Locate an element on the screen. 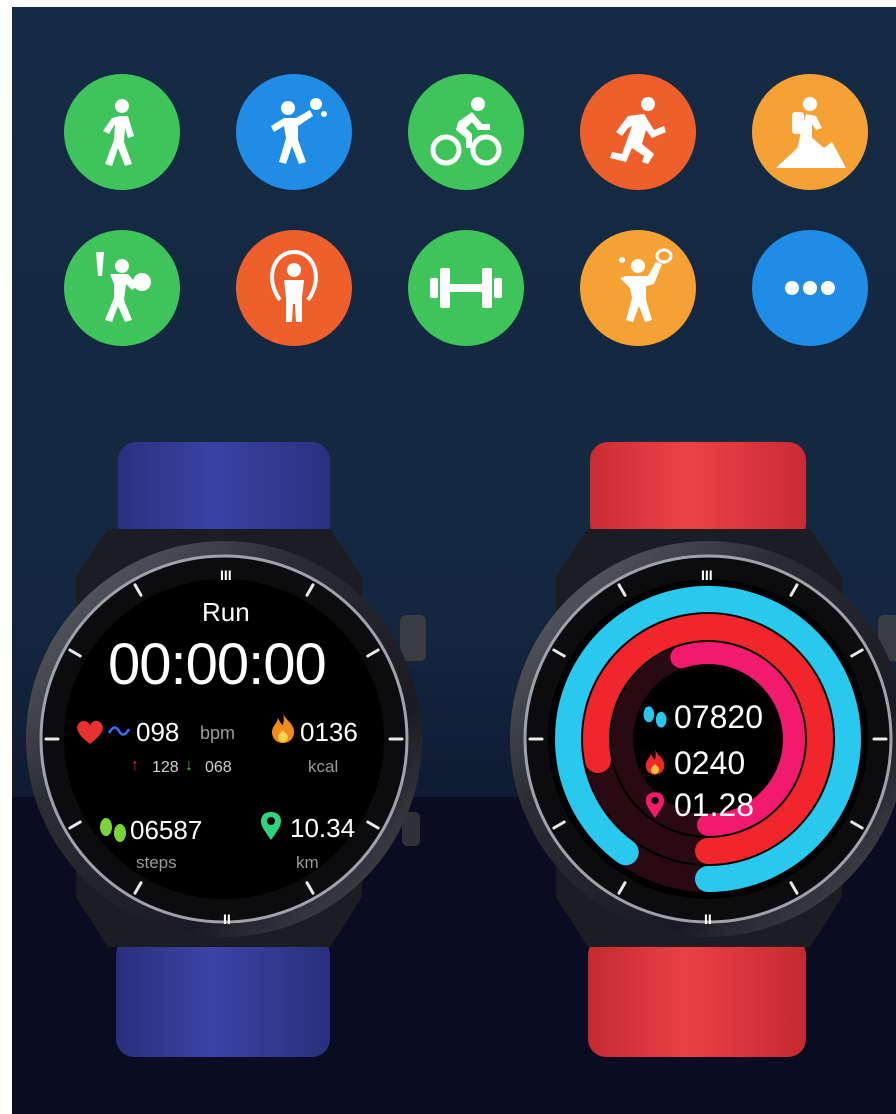  walking-icon is located at coordinates (122, 132).